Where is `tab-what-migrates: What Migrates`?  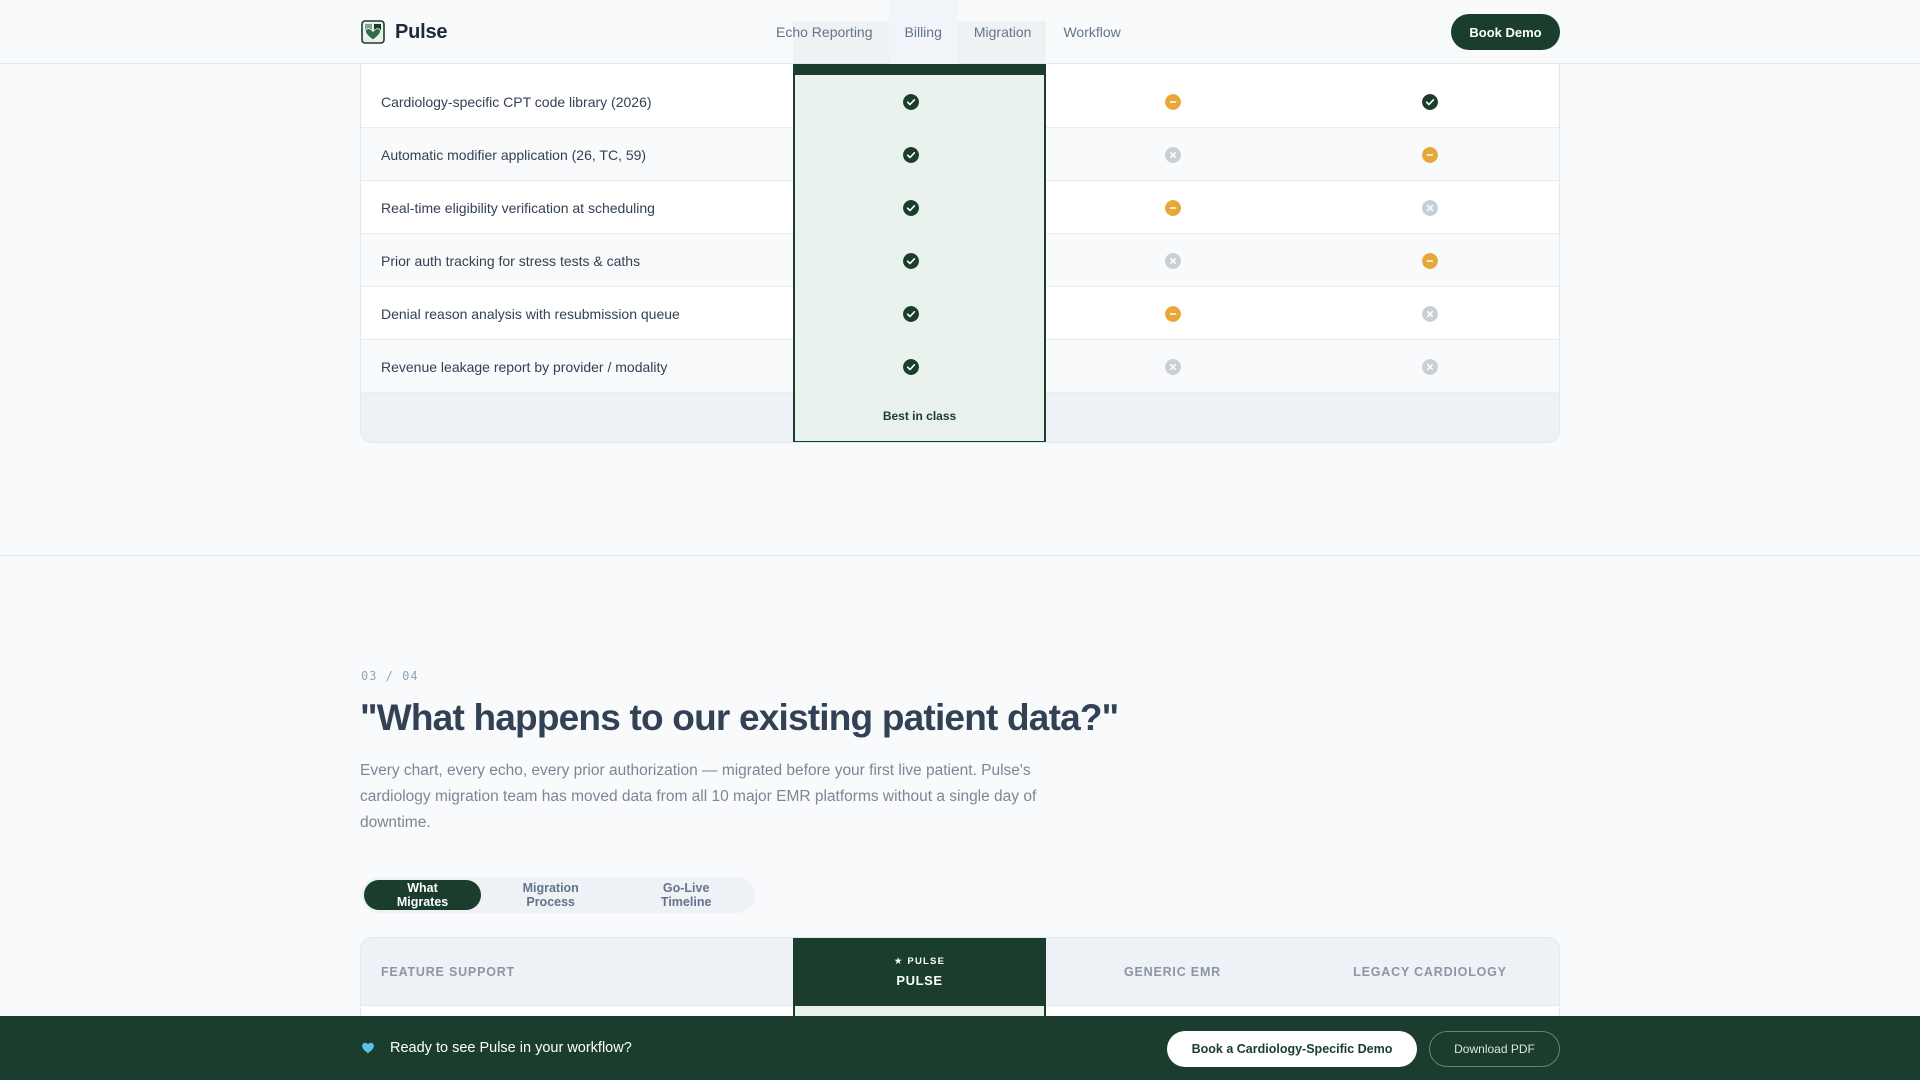 tab-what-migrates: What Migrates is located at coordinates (423, 895).